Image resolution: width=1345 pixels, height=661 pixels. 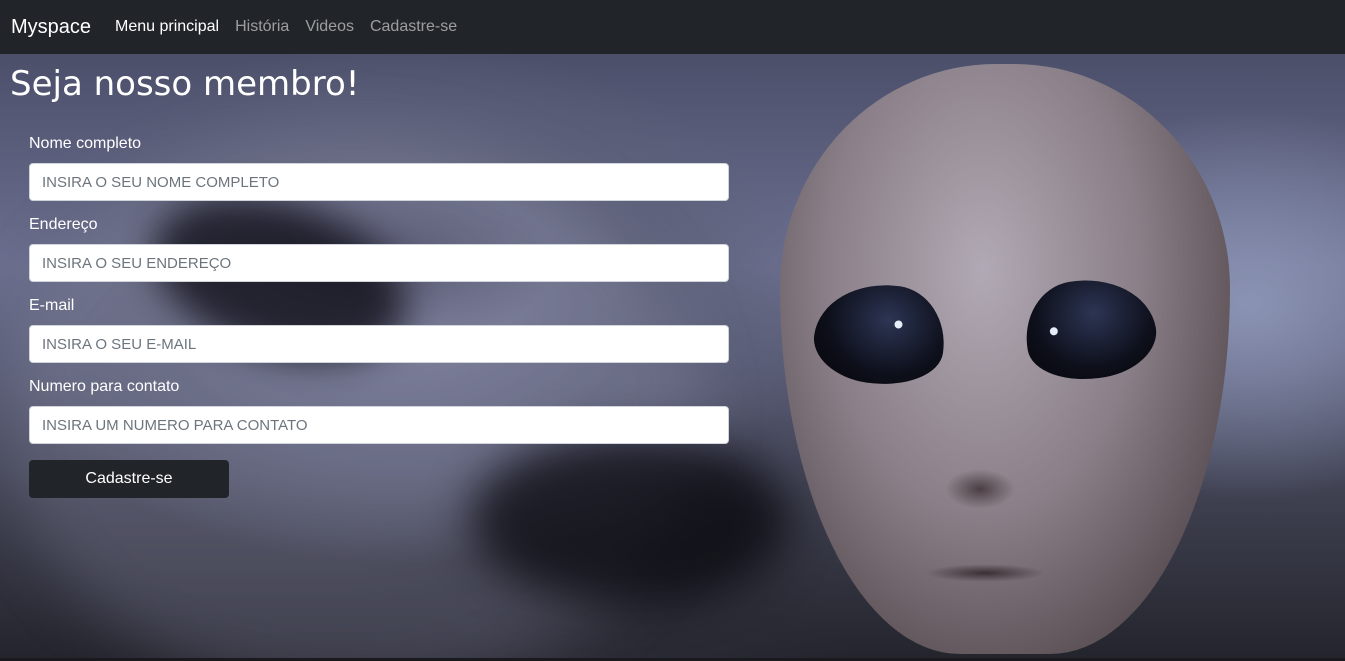 I want to click on contato-label: Numero para contato, so click(x=104, y=386).